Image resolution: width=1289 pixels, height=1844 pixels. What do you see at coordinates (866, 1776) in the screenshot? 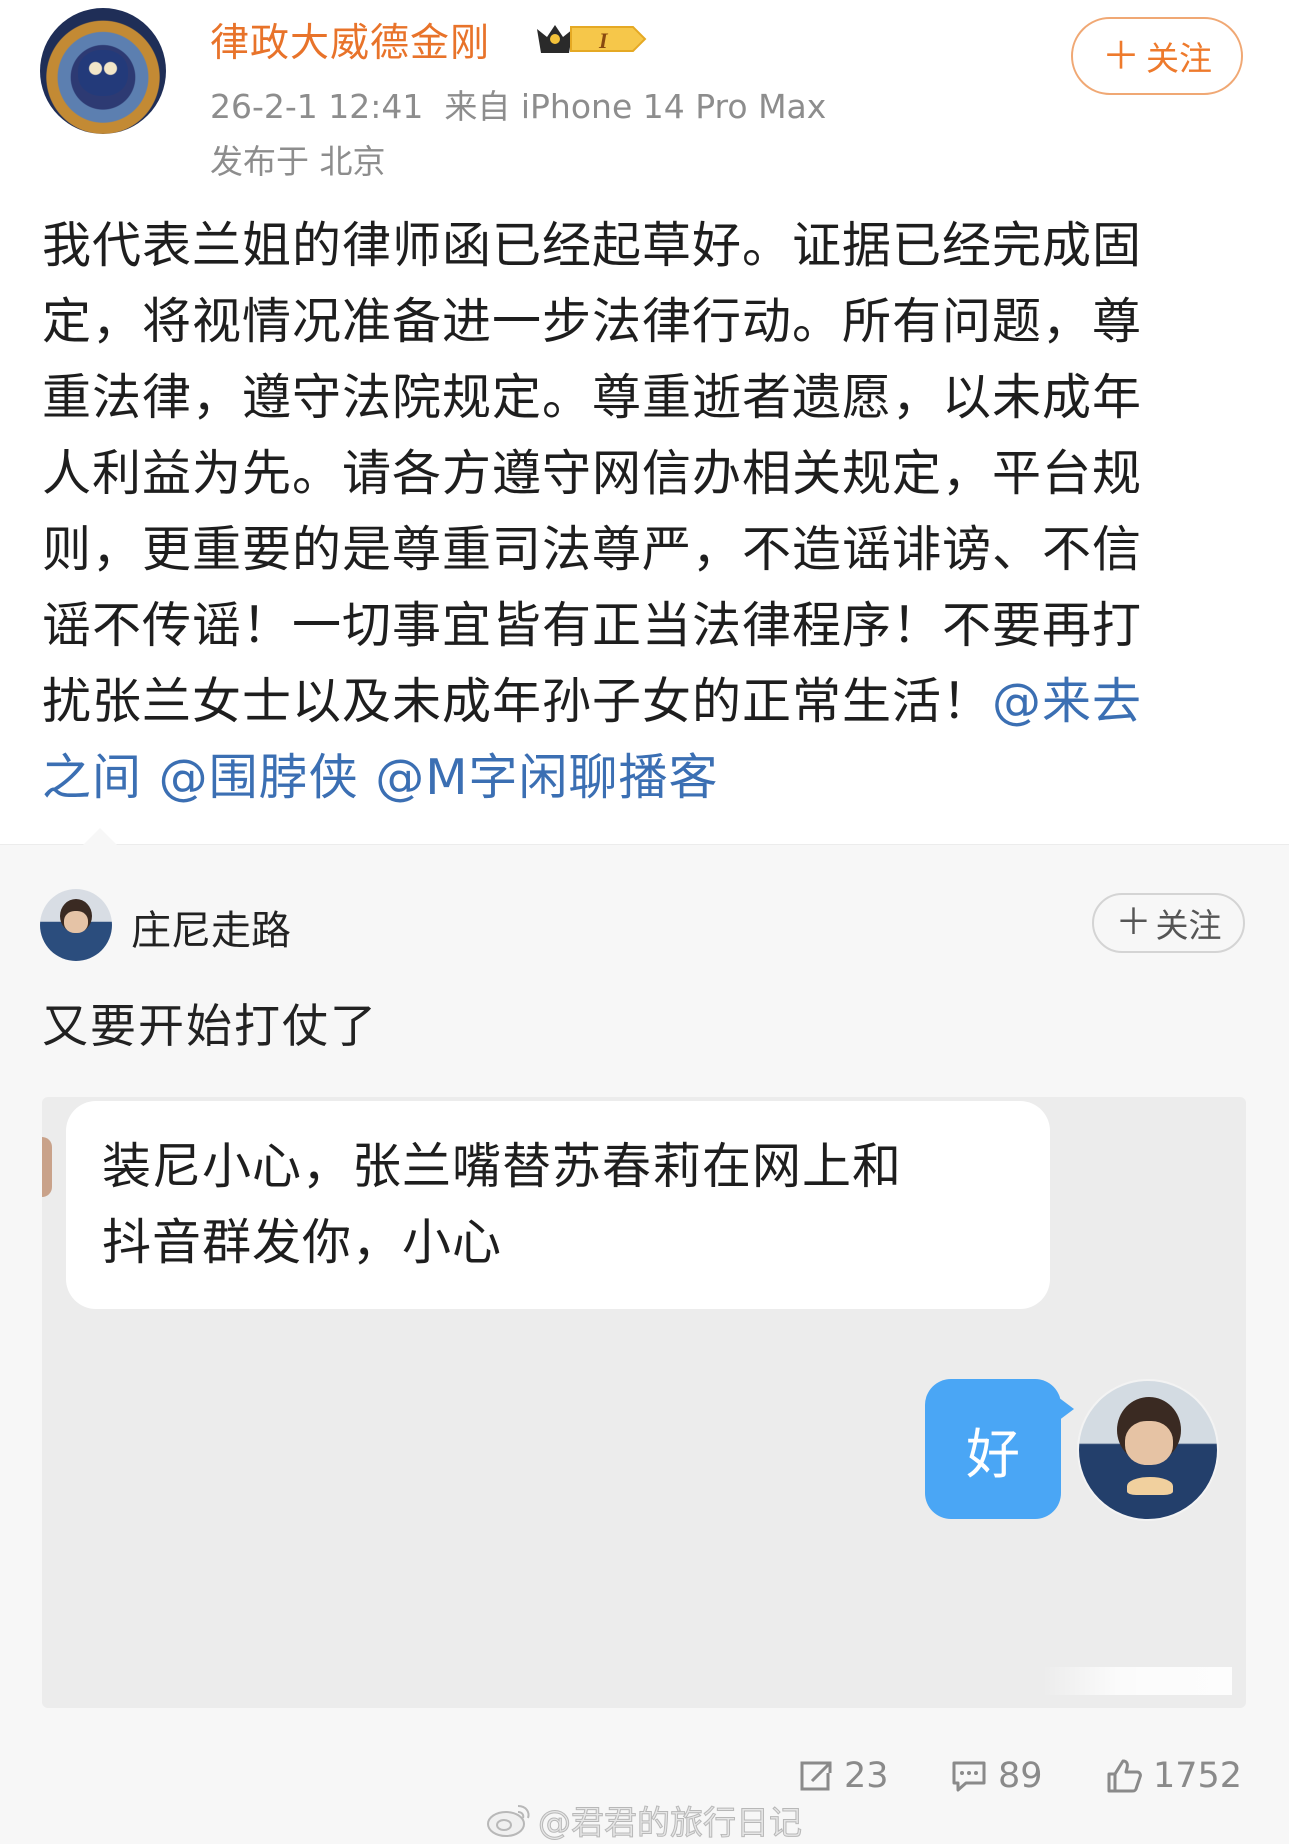
I see `repost-count: 23` at bounding box center [866, 1776].